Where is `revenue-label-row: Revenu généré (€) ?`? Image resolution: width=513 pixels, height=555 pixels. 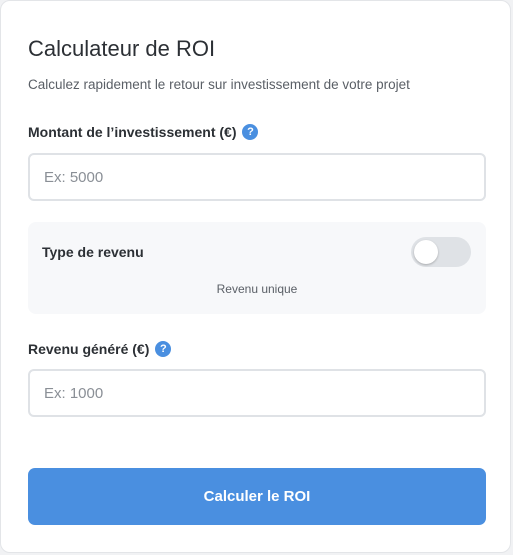 revenue-label-row: Revenu généré (€) ? is located at coordinates (100, 349).